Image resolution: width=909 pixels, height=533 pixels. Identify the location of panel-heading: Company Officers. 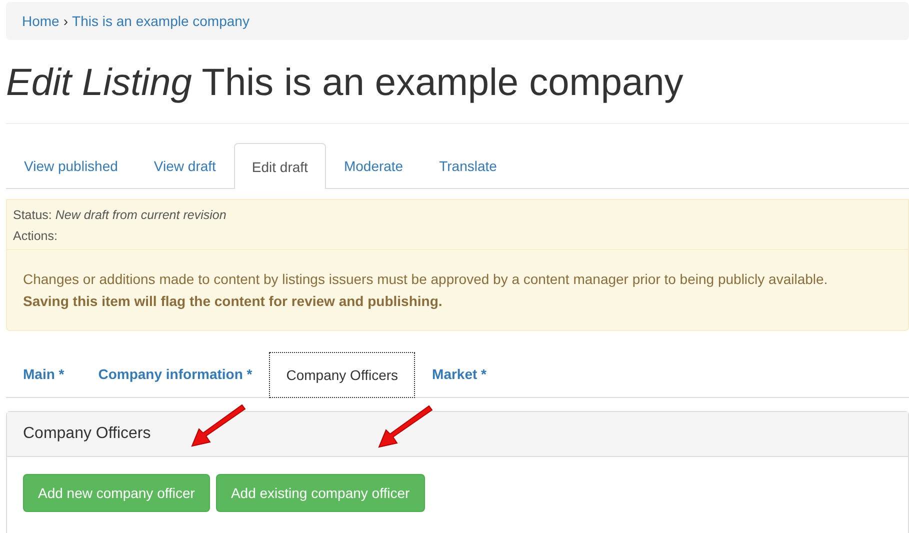
(457, 434).